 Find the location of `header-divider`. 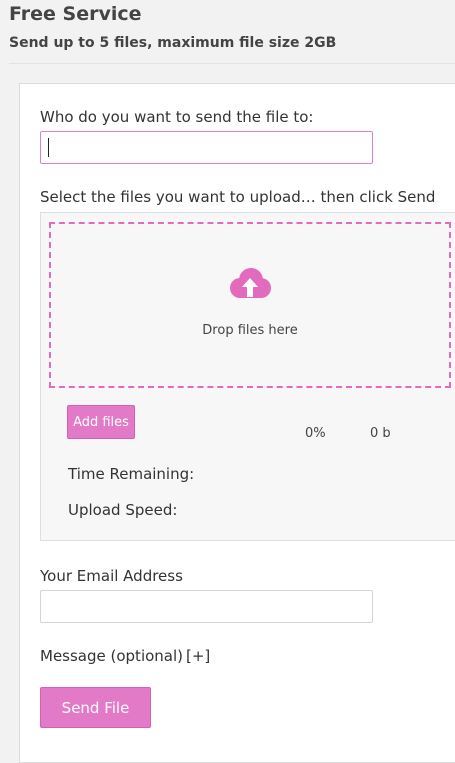

header-divider is located at coordinates (232, 63).